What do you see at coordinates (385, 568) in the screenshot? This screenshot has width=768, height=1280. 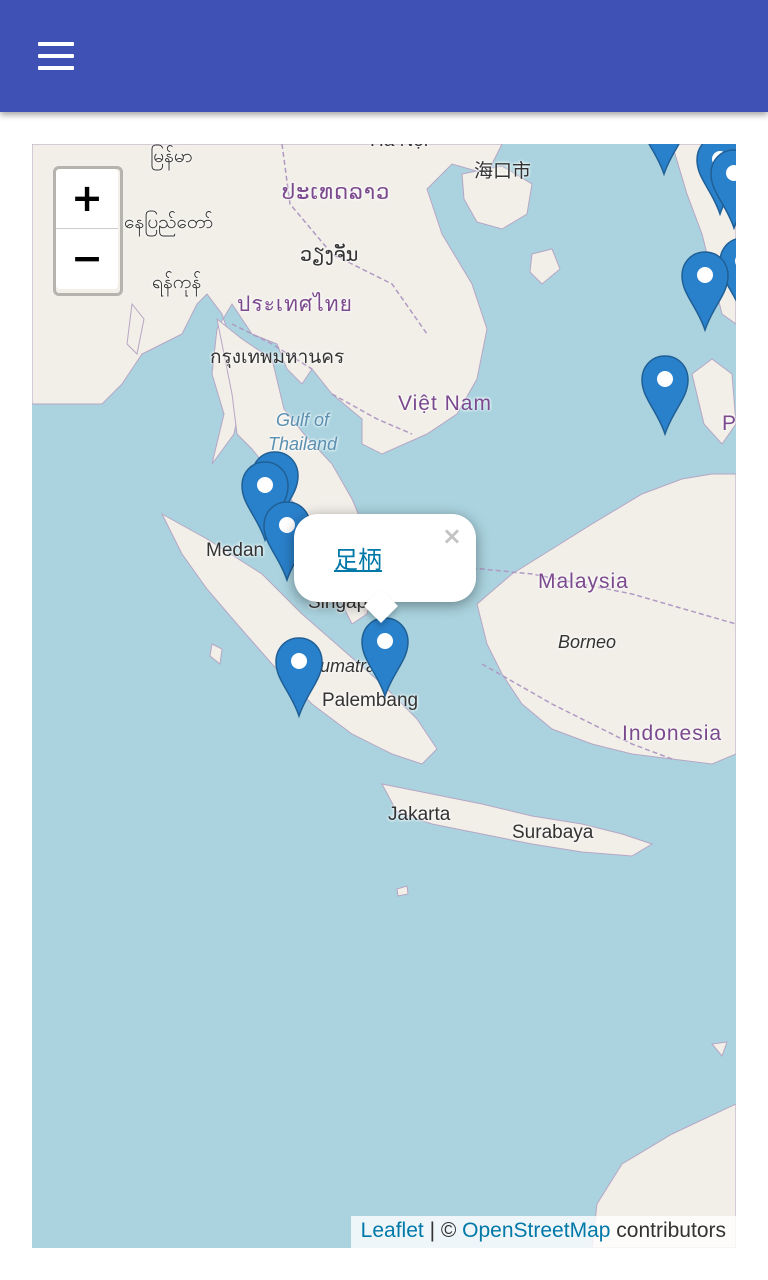 I see `map-popup: 足柄 ×` at bounding box center [385, 568].